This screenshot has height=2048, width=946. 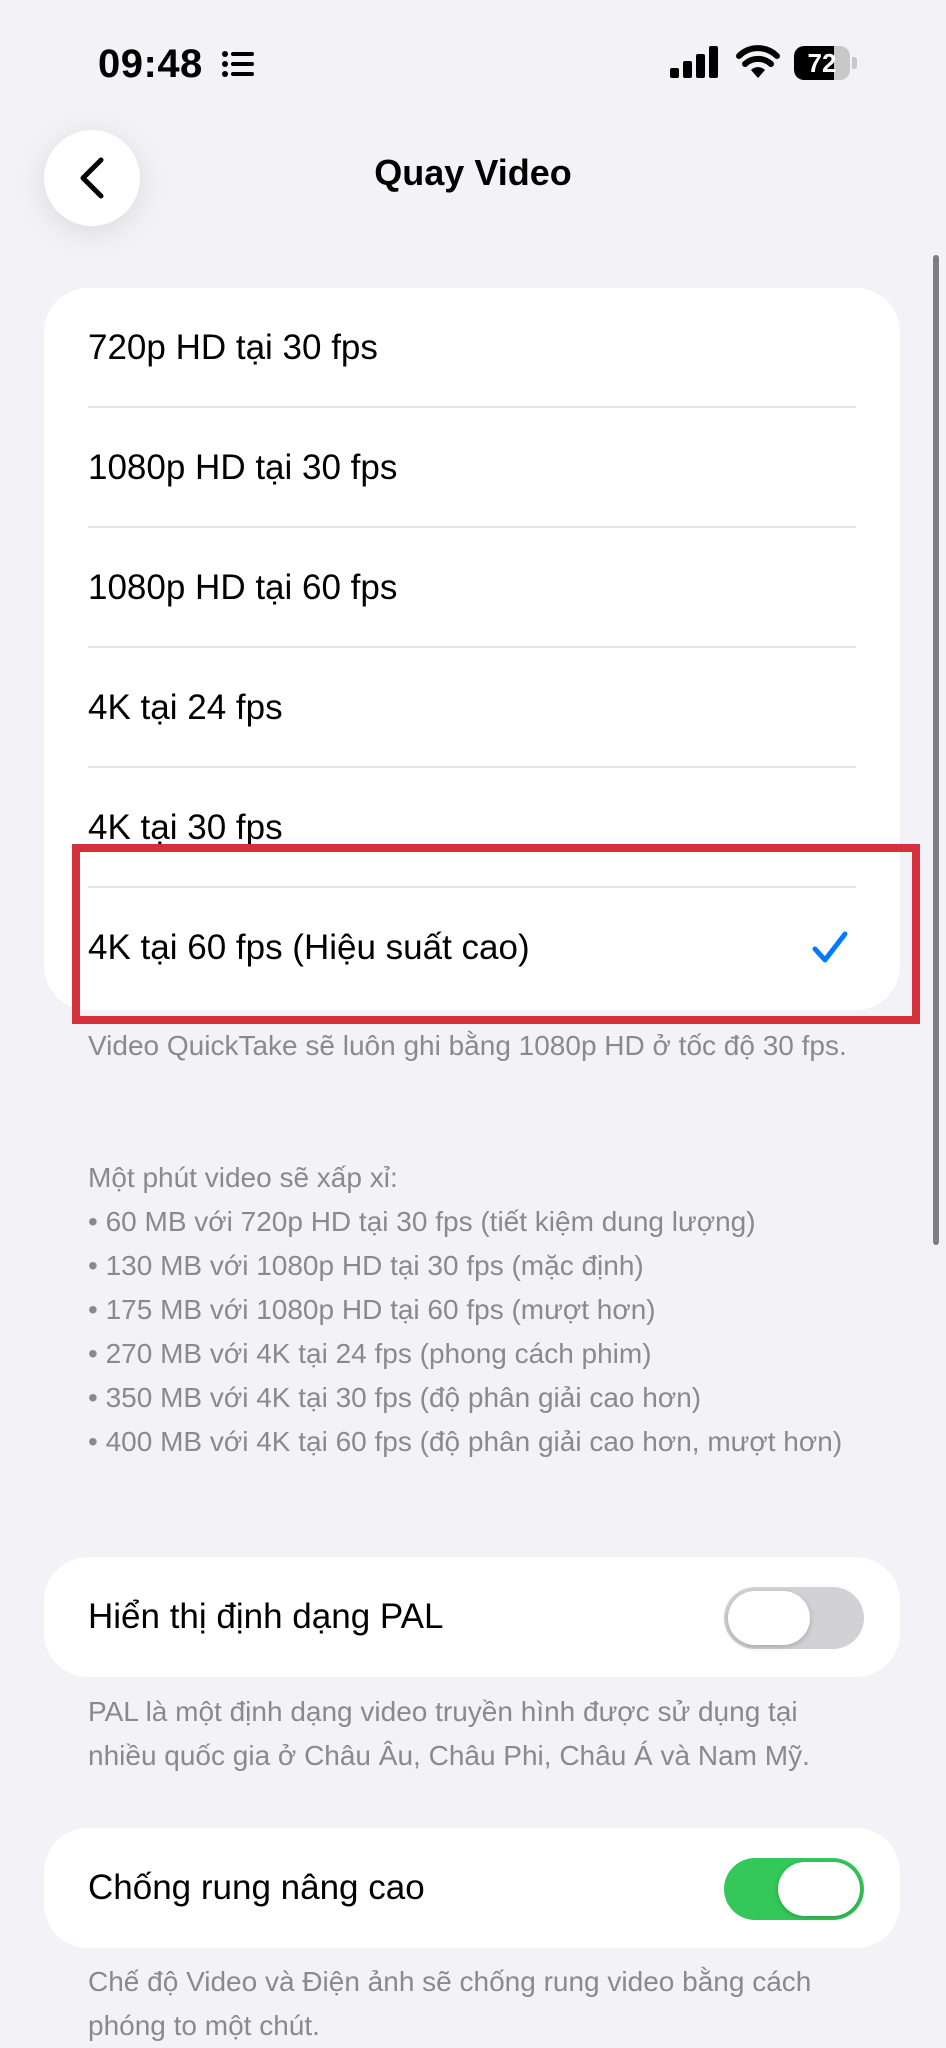 What do you see at coordinates (472, 1888) in the screenshot?
I see `enhanced-stabilization-row: Chống rung nâng cao` at bounding box center [472, 1888].